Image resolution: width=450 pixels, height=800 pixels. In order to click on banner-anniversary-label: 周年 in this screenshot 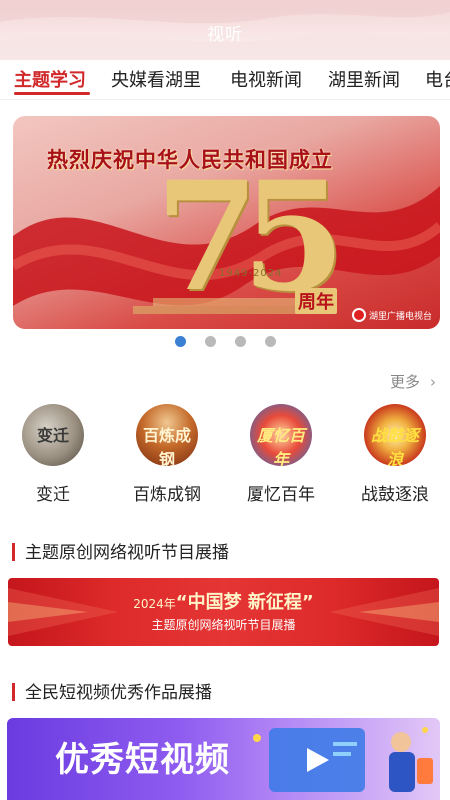, I will do `click(316, 301)`.